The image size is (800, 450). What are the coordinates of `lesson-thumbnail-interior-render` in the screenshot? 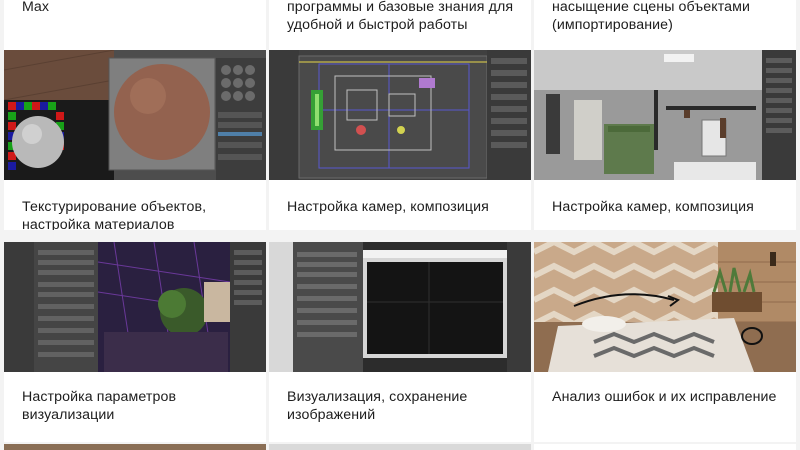 It's located at (665, 115).